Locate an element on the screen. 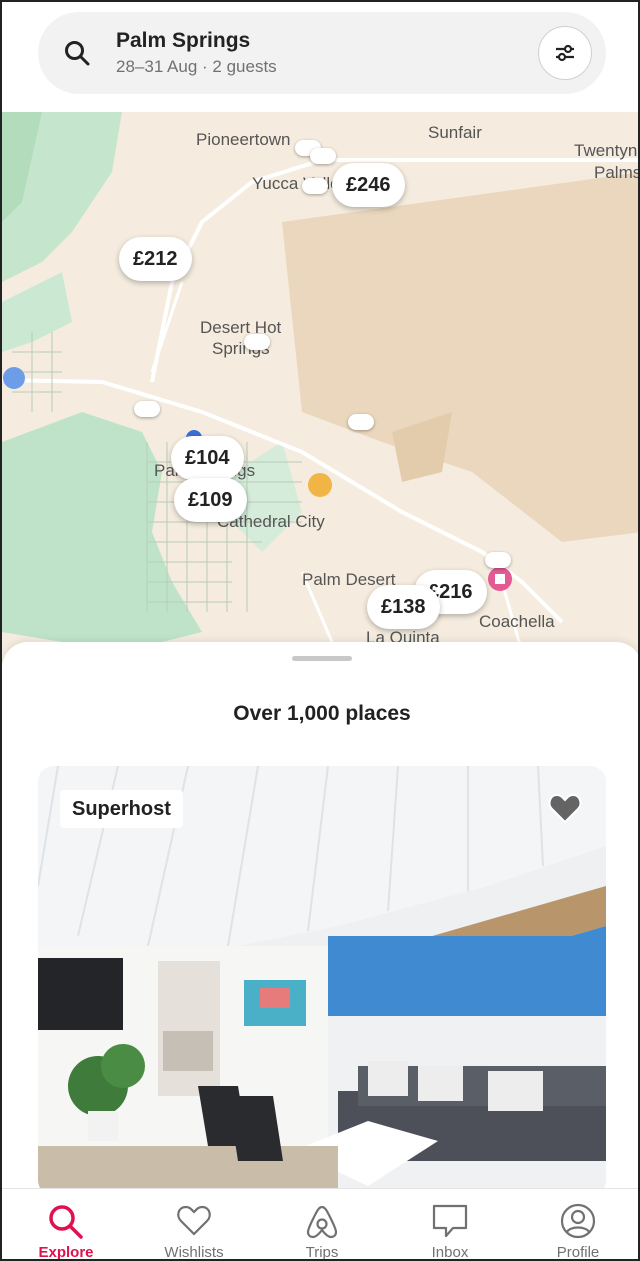 Image resolution: width=640 pixels, height=1261 pixels. nav-wishlists: Wishlists is located at coordinates (194, 1225).